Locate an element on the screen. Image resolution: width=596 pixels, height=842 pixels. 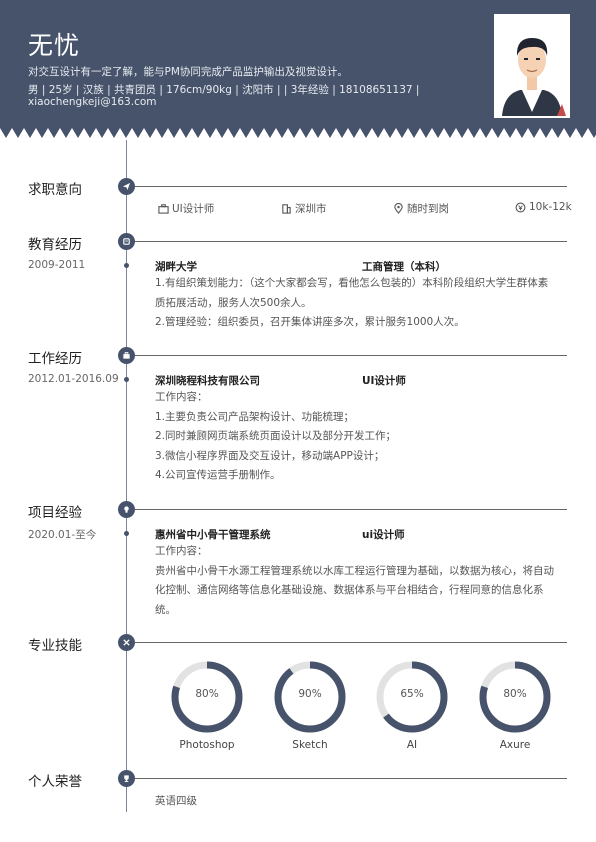
project-name: 惠州省中小骨干管理系统 is located at coordinates (213, 535).